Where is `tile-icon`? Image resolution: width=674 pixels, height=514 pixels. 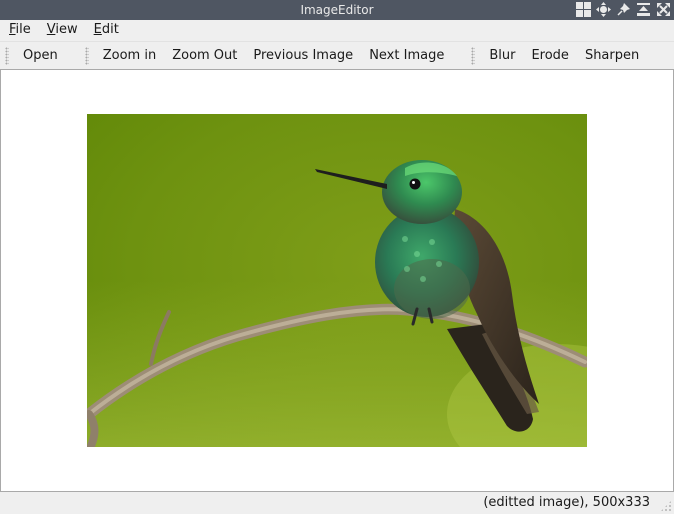 tile-icon is located at coordinates (583, 9).